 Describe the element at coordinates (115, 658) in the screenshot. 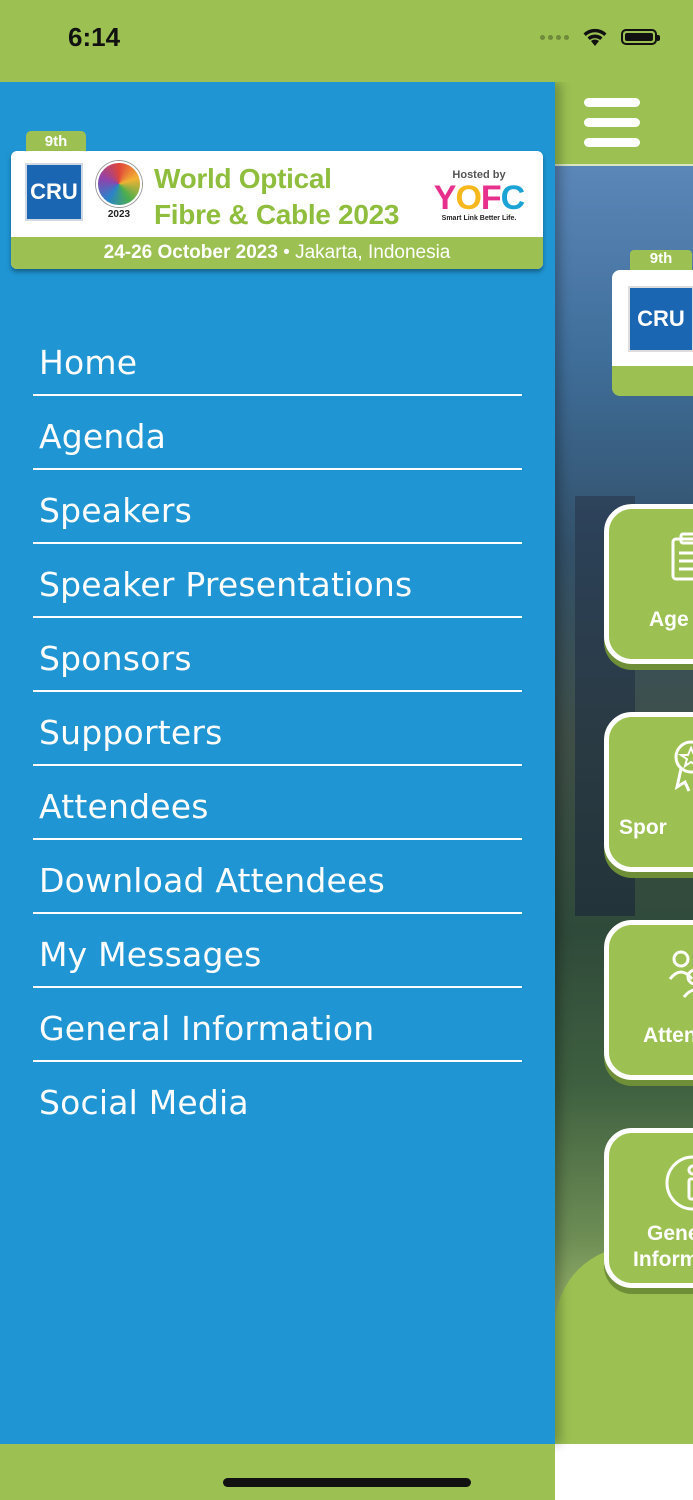

I see `menu-item-label: Sponsors` at that location.